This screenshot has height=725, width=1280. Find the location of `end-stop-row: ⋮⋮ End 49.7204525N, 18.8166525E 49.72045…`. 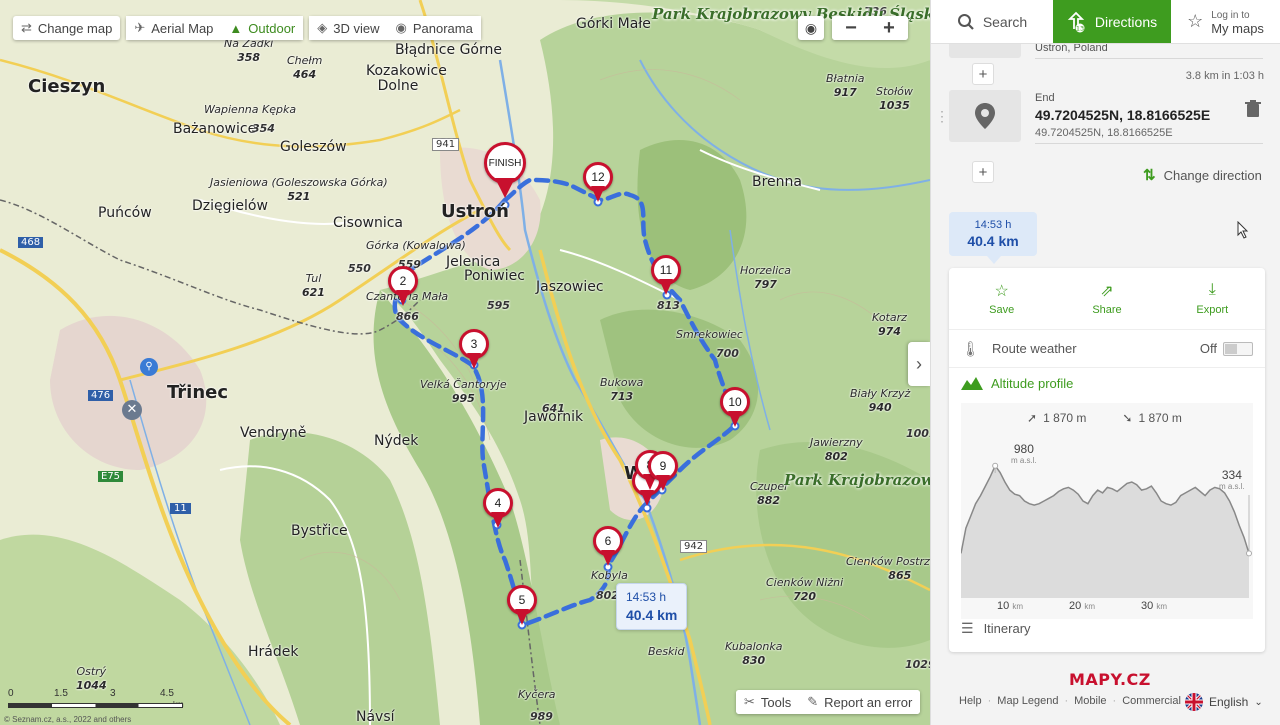

end-stop-row: ⋮⋮ End 49.7204525N, 18.8166525E 49.72045… is located at coordinates (1105, 117).